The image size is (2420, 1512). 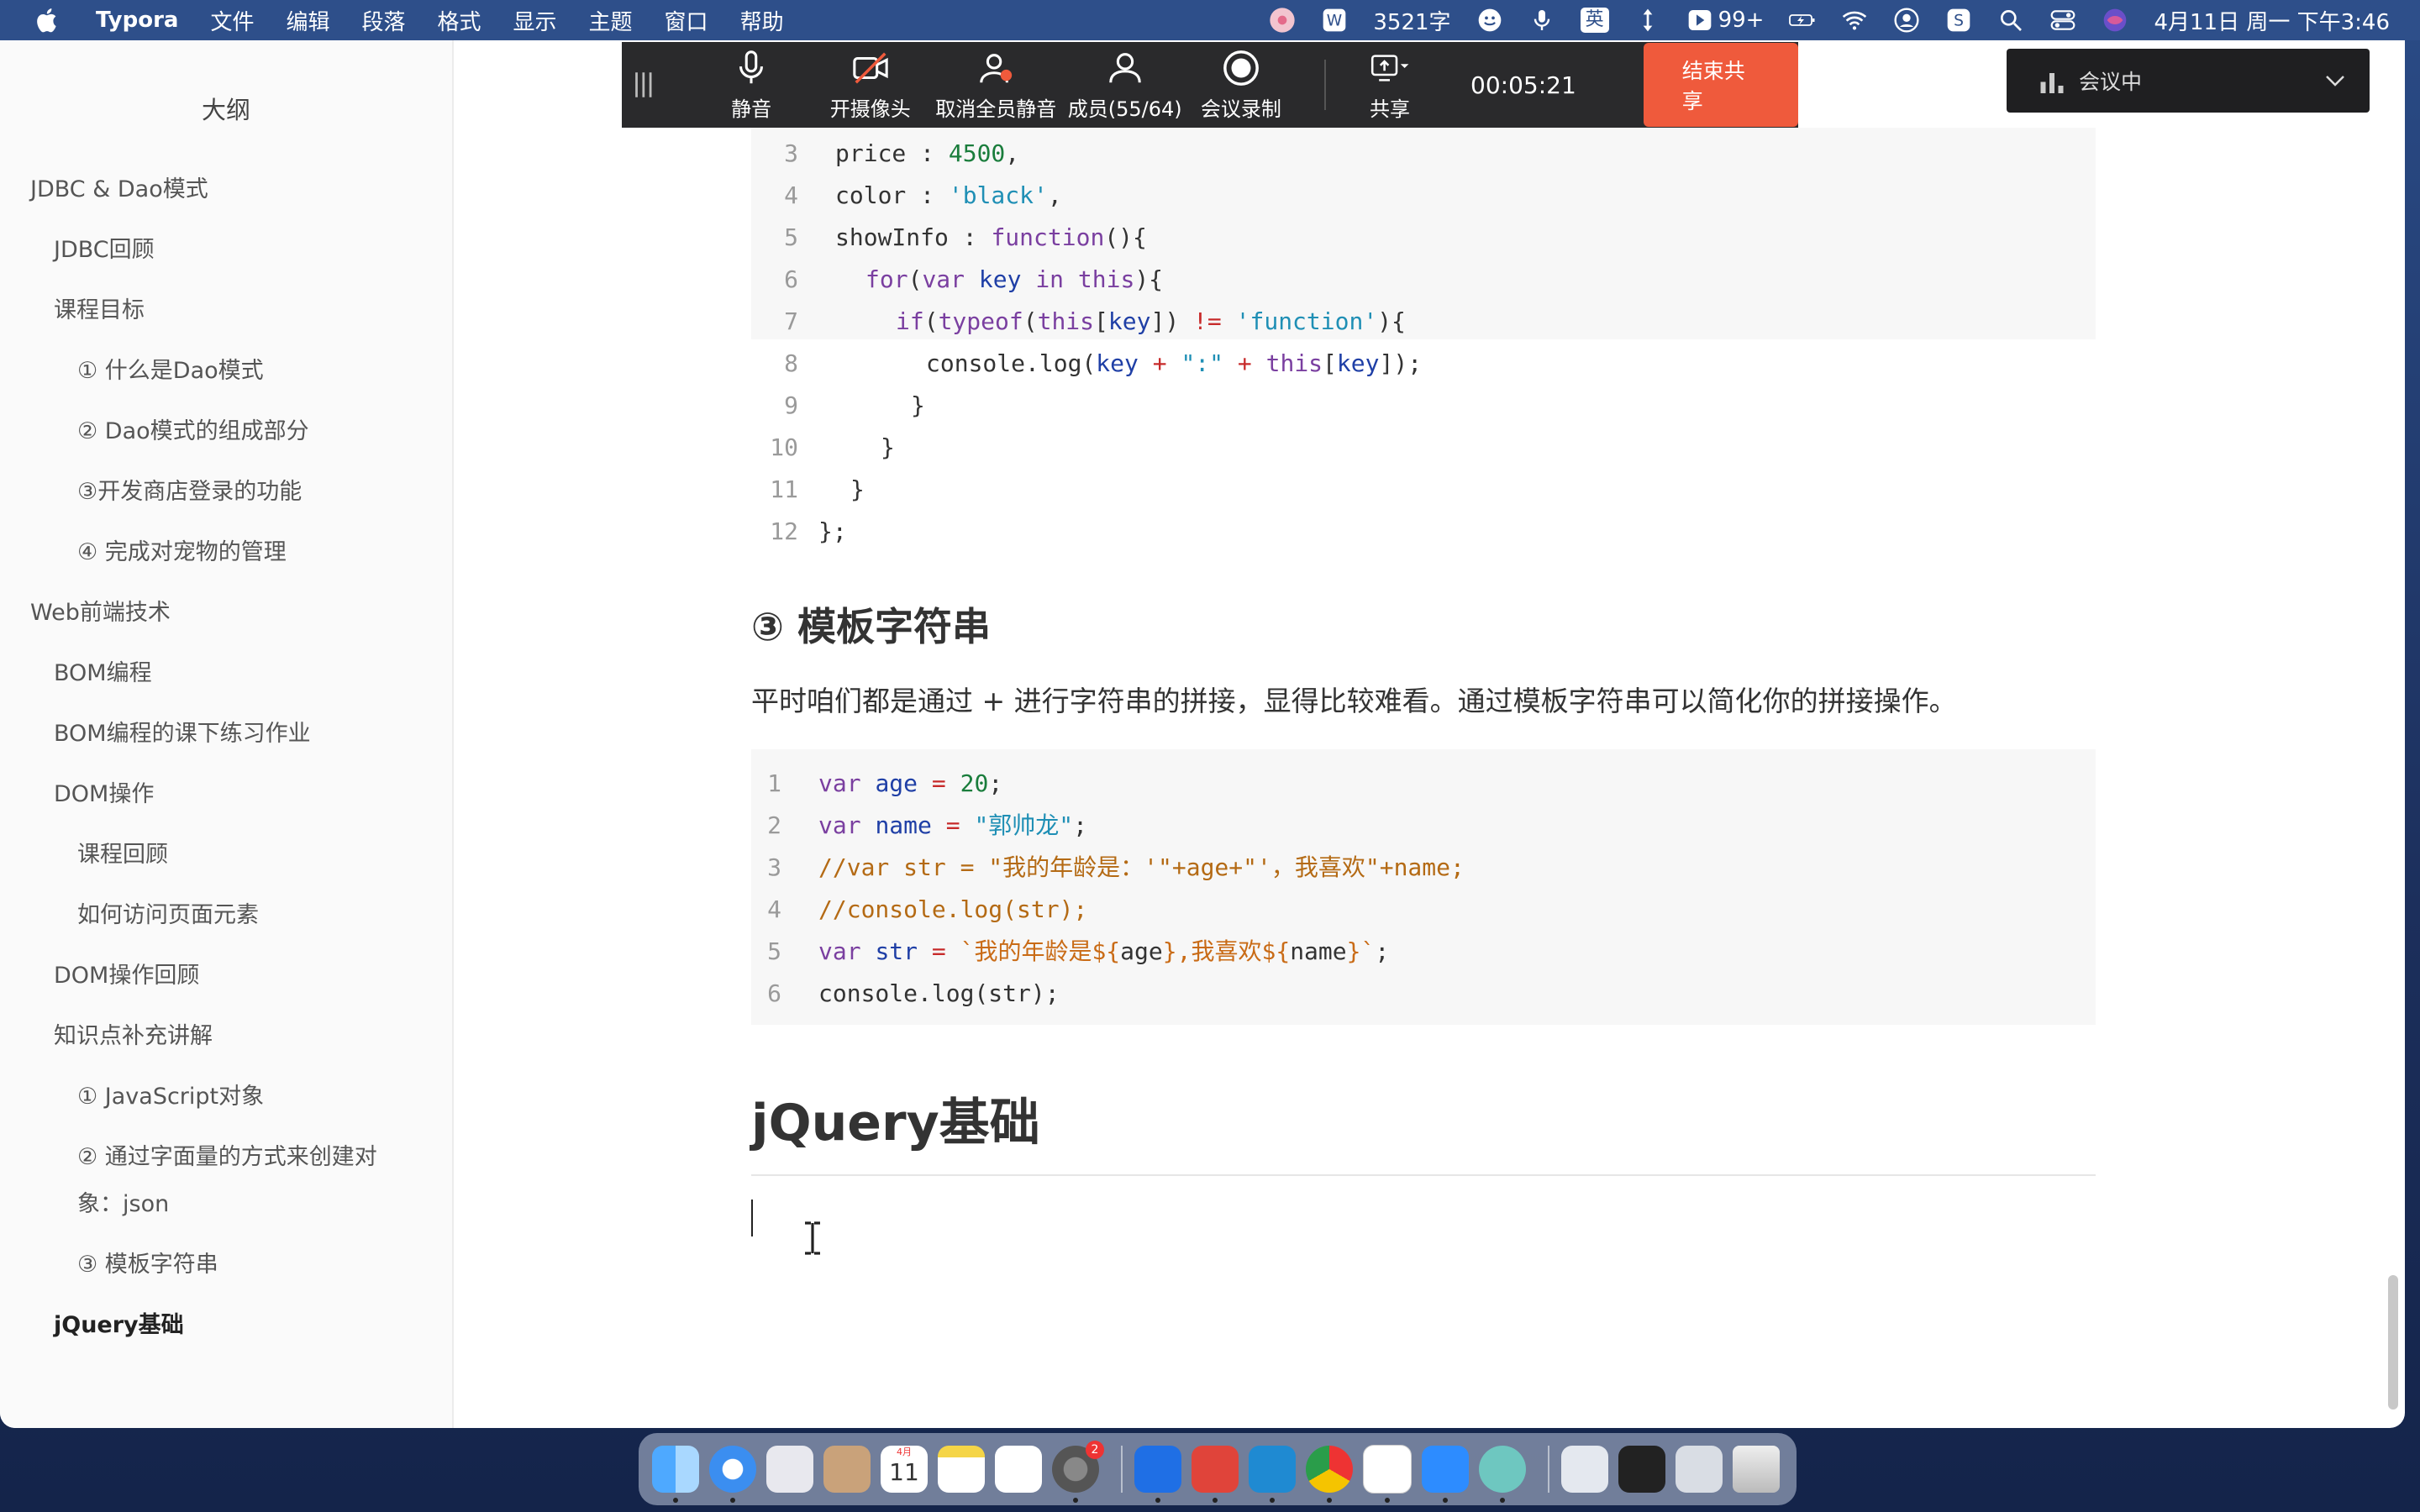 What do you see at coordinates (226, 613) in the screenshot?
I see `outline-item: Web前端技术` at bounding box center [226, 613].